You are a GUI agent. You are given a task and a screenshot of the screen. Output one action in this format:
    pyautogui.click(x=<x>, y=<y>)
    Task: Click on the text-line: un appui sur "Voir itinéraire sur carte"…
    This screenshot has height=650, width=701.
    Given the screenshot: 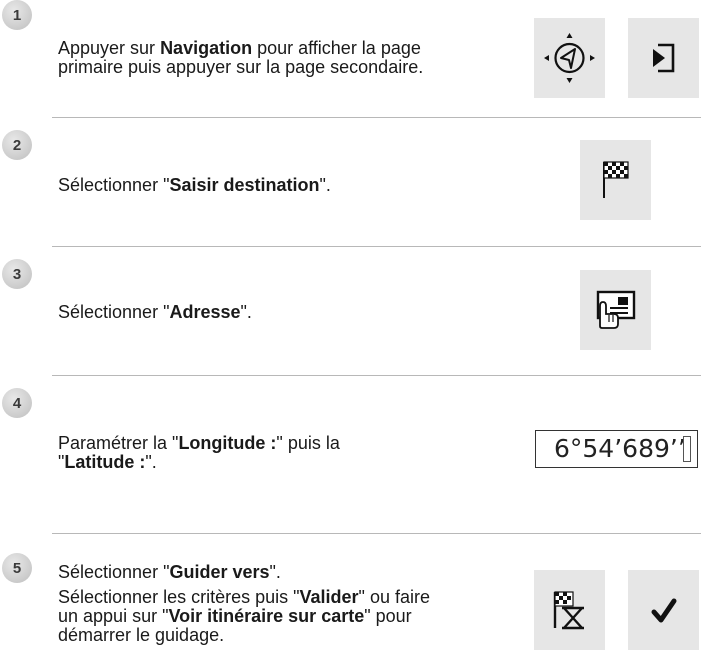 What is the action you would take?
    pyautogui.click(x=235, y=616)
    